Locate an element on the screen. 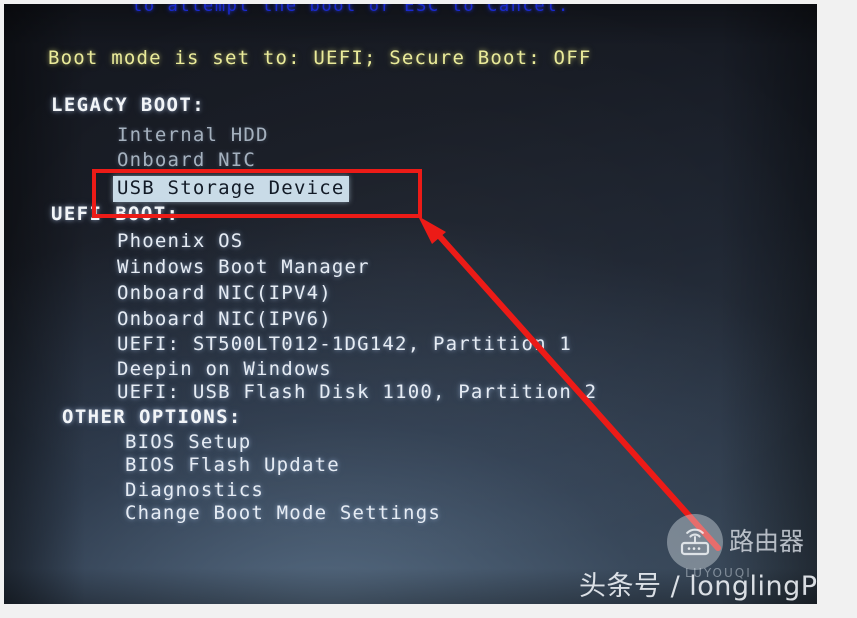 The width and height of the screenshot is (857, 618). other-options-heading: OTHER OPTIONS: is located at coordinates (152, 417).